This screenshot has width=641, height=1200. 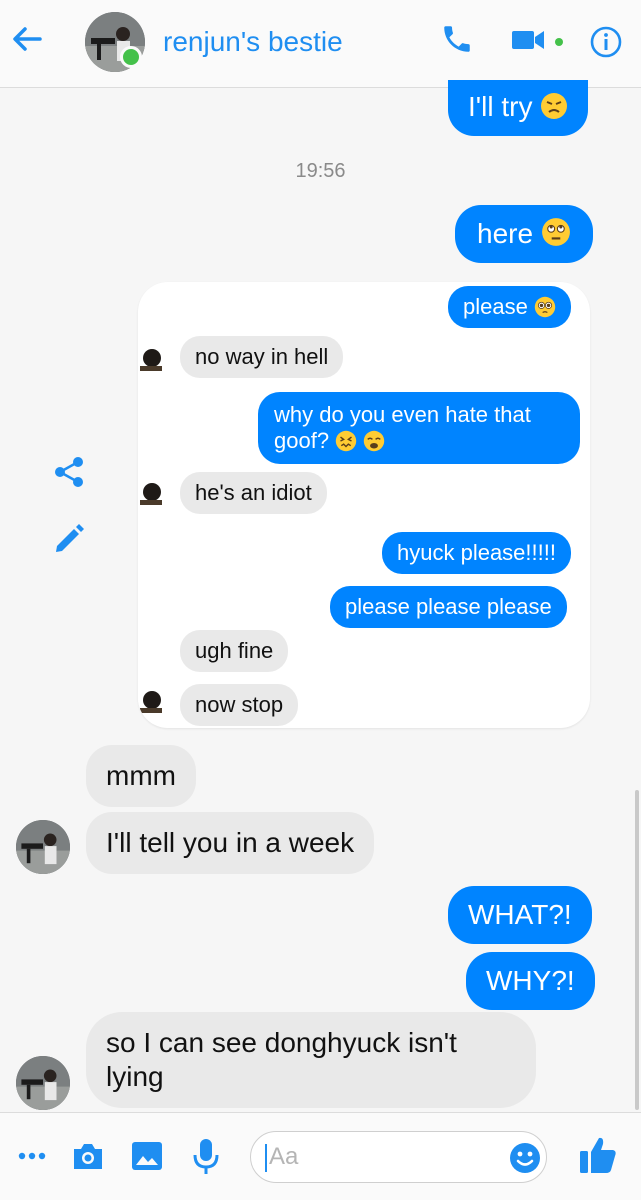 I want to click on screenshot-message-incoming: ugh fine, so click(x=234, y=651).